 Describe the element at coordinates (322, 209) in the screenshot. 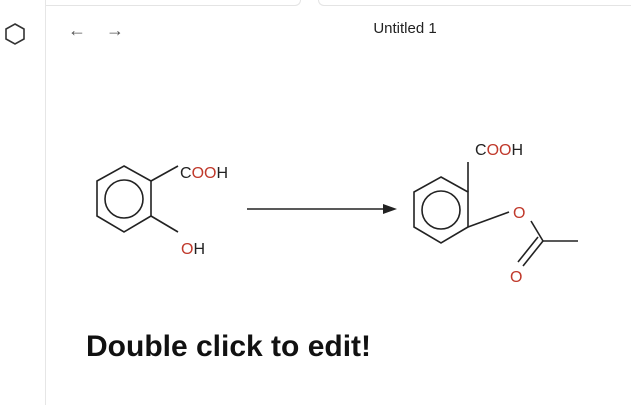

I see `reaction-arrow` at that location.